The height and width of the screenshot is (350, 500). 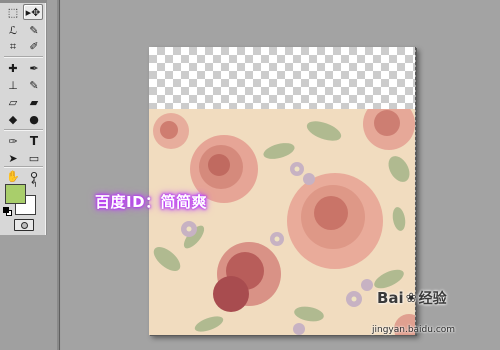 I want to click on pen-tool: ✑, so click(x=13, y=141).